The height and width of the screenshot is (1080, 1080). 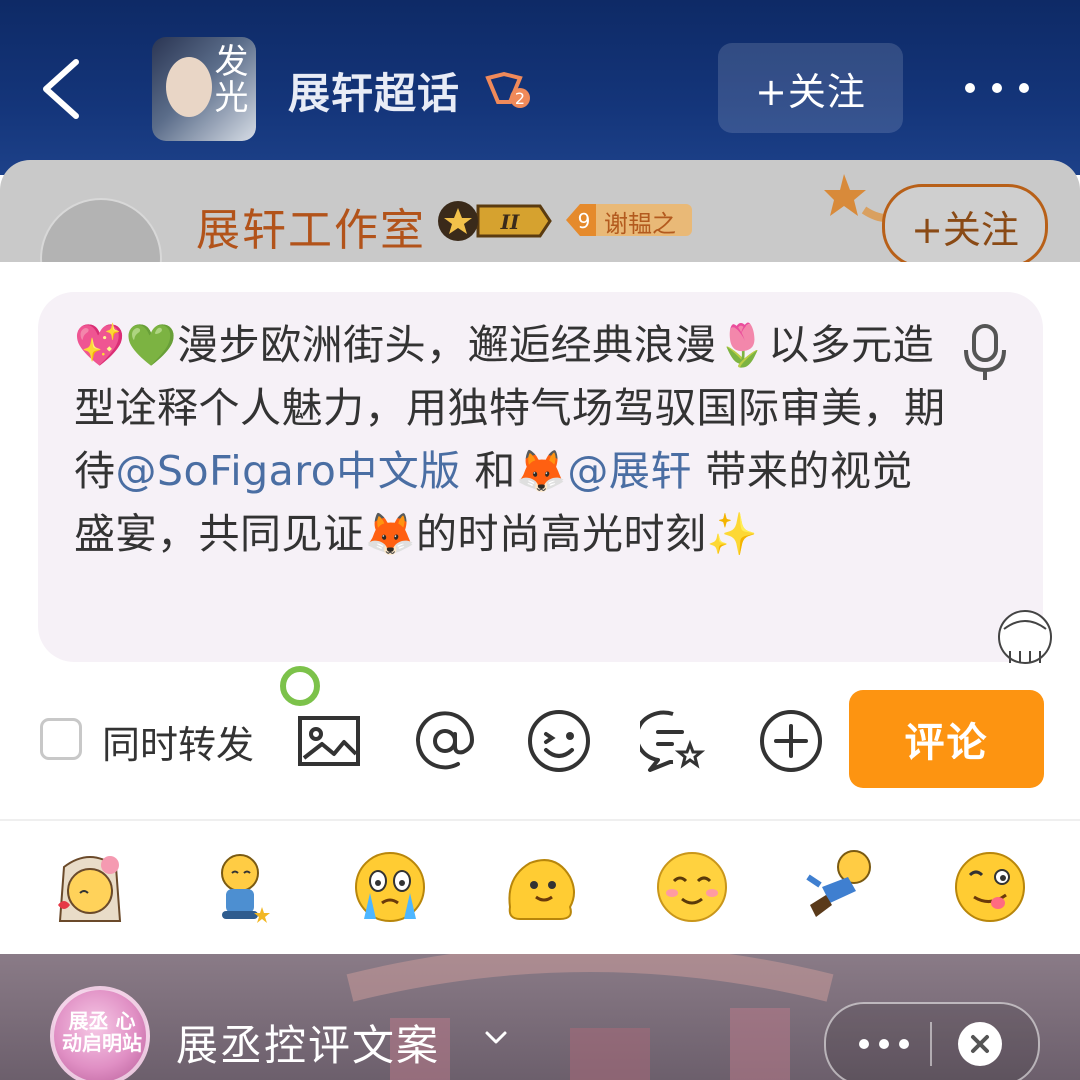 What do you see at coordinates (946, 739) in the screenshot?
I see `submit-comment-button: 评论` at bounding box center [946, 739].